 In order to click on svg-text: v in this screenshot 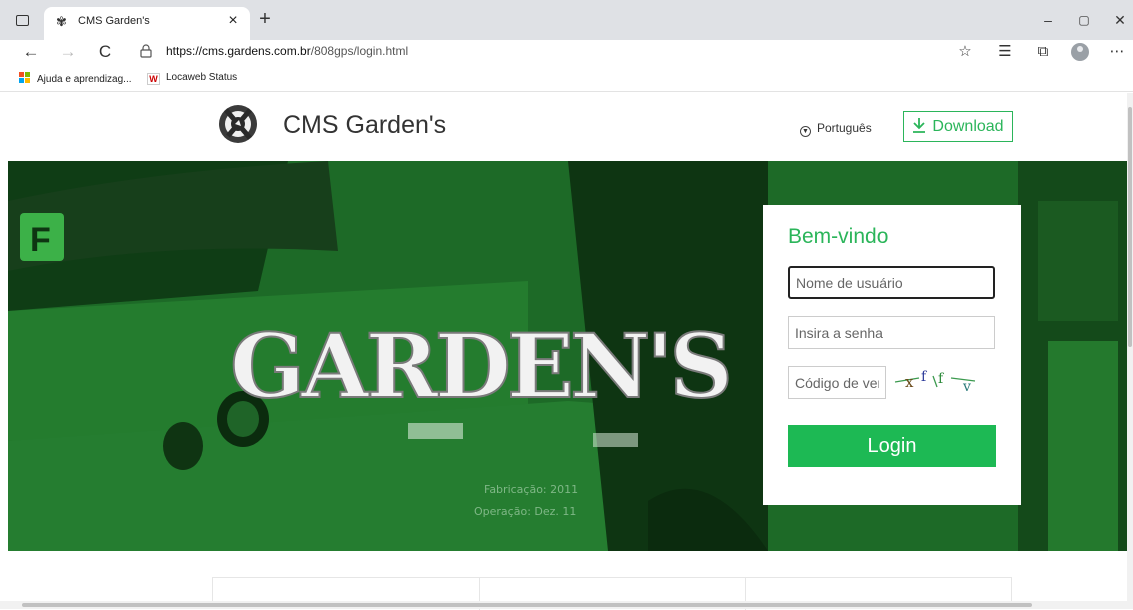, I will do `click(966, 387)`.